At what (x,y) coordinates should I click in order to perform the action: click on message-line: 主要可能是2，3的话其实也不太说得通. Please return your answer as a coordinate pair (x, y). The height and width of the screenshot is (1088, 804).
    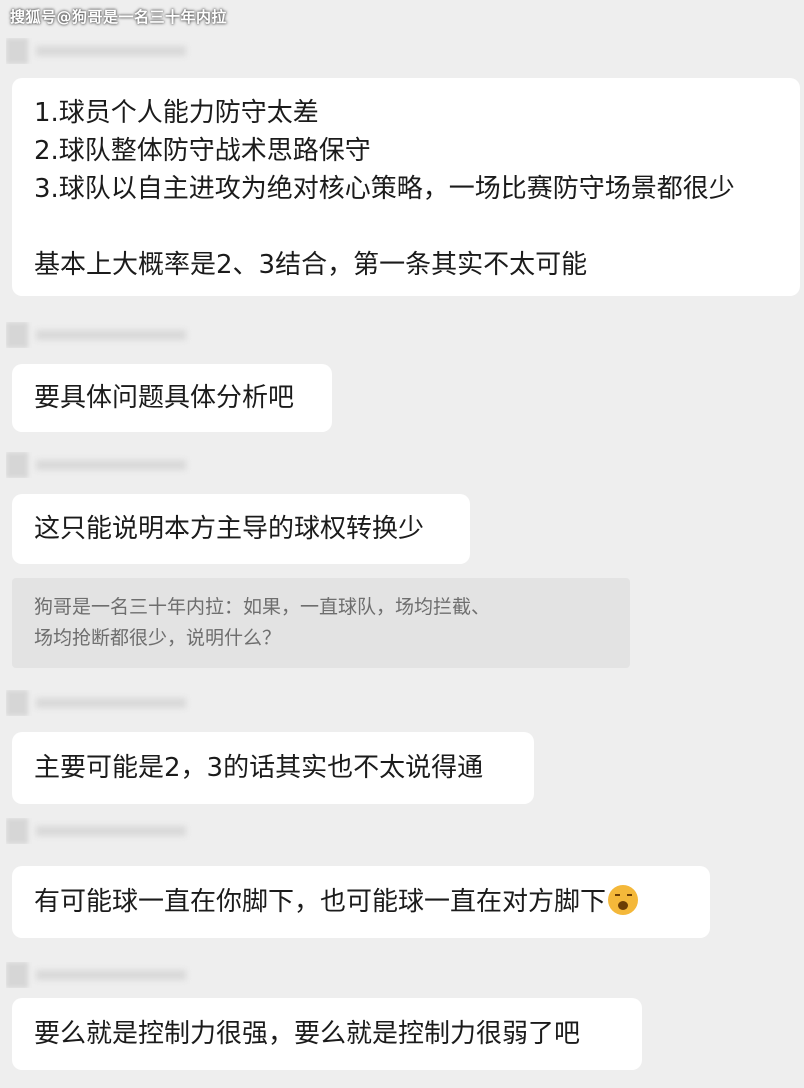
    Looking at the image, I should click on (259, 768).